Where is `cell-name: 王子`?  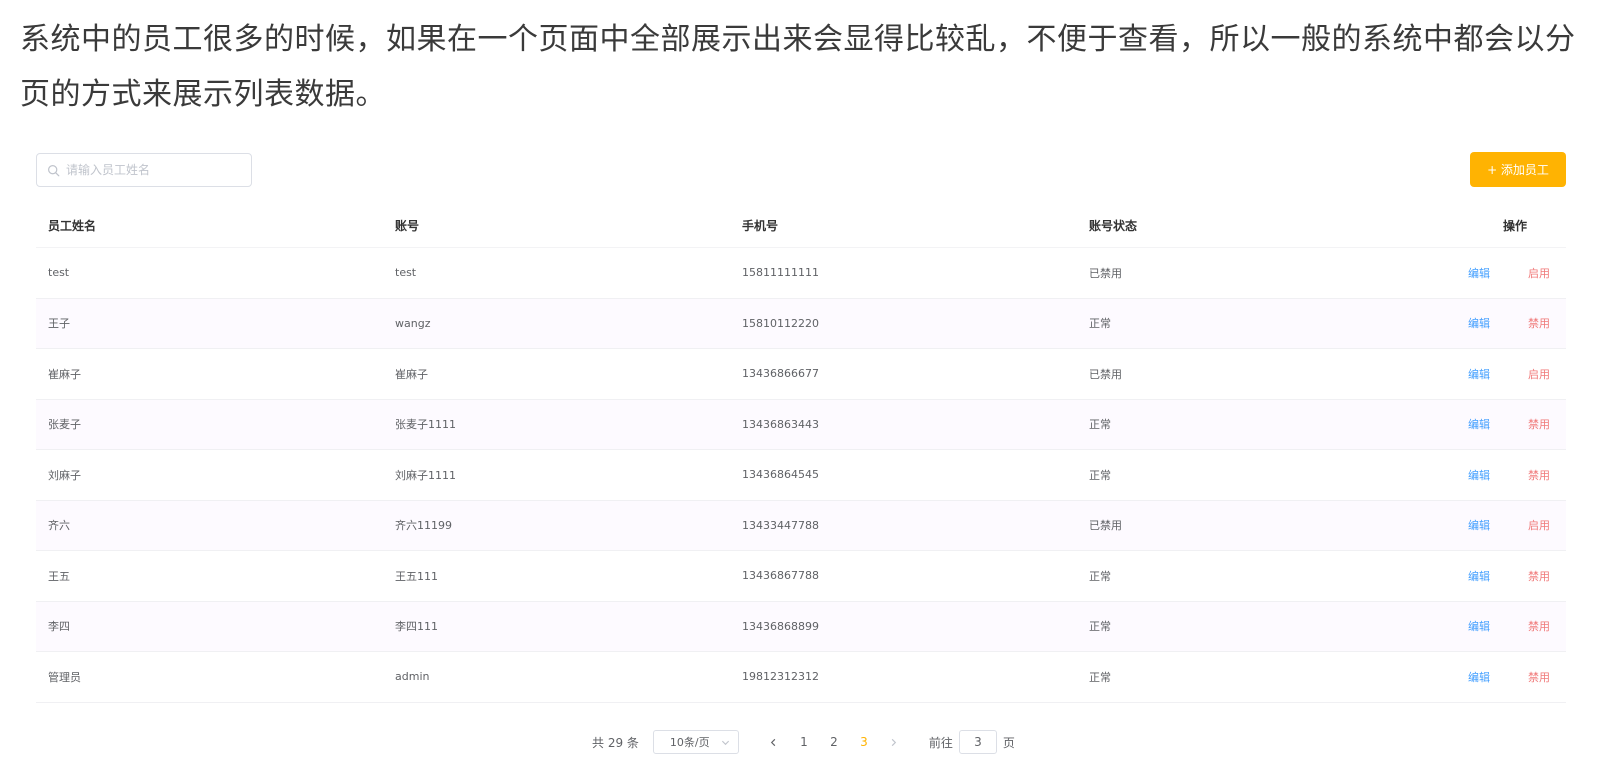
cell-name: 王子 is located at coordinates (59, 324).